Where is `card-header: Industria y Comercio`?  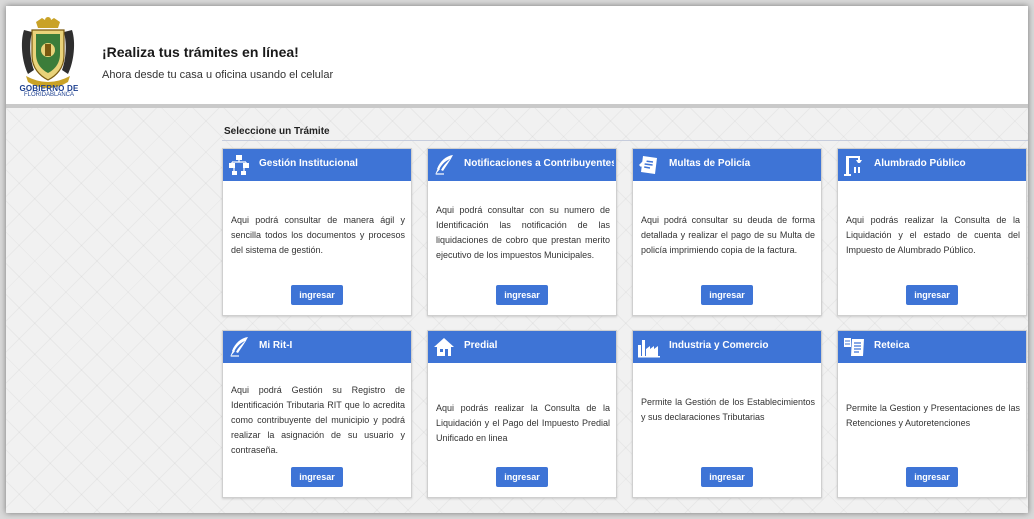
card-header: Industria y Comercio is located at coordinates (727, 347).